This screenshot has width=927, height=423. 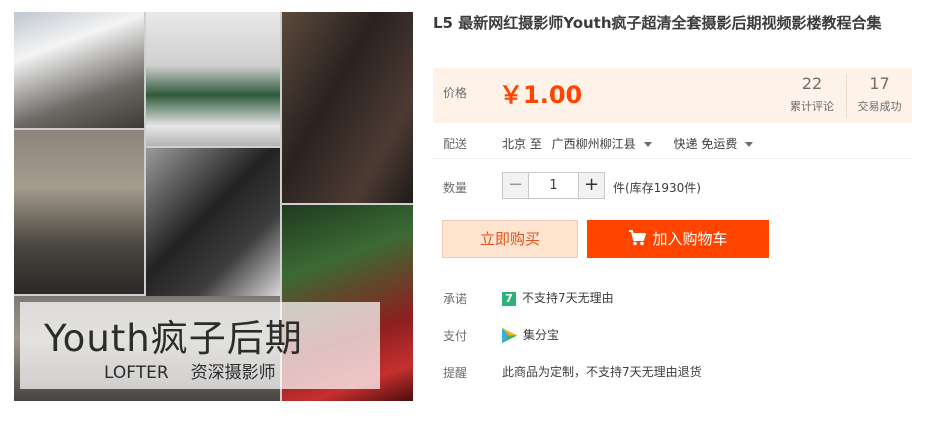 I want to click on banner-brand: LOFTER, so click(x=136, y=373).